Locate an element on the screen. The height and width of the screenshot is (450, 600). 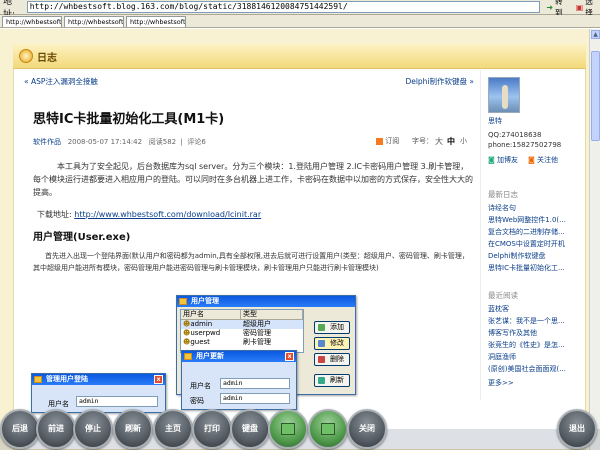
close-button: 关闭 is located at coordinates (367, 429).